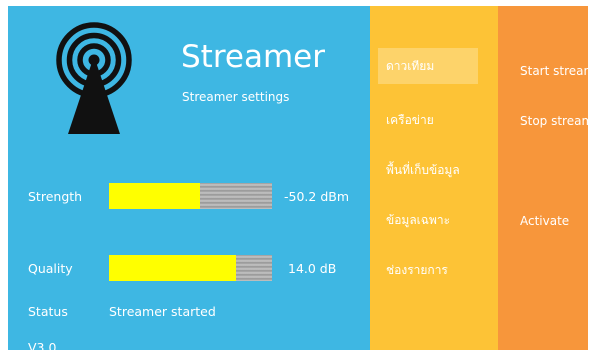 This screenshot has height=356, width=594. I want to click on menu-item-network: เครือข่าย, so click(428, 120).